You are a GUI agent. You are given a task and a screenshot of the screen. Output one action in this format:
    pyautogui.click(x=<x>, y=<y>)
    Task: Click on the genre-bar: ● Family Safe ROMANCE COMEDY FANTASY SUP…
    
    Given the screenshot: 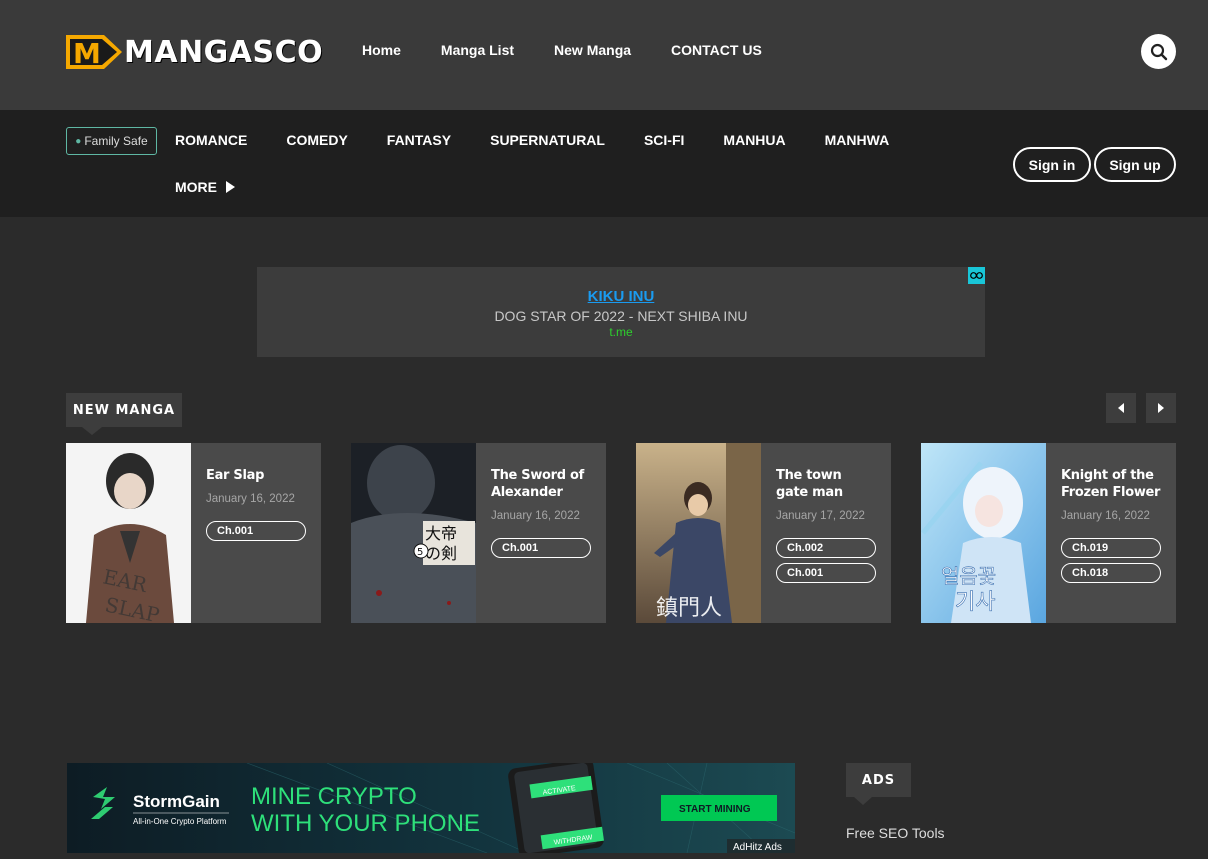 What is the action you would take?
    pyautogui.click(x=604, y=163)
    